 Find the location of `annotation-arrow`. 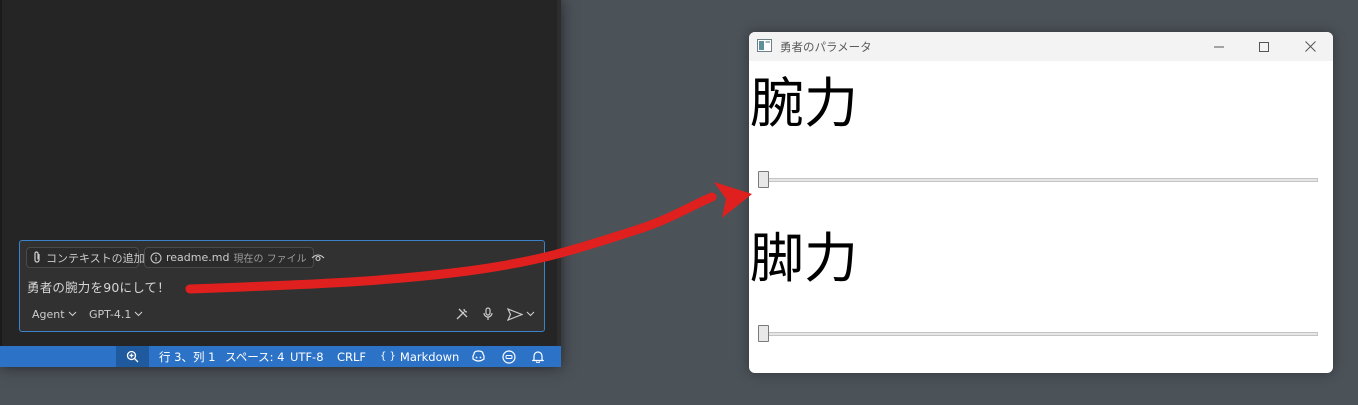

annotation-arrow is located at coordinates (468, 238).